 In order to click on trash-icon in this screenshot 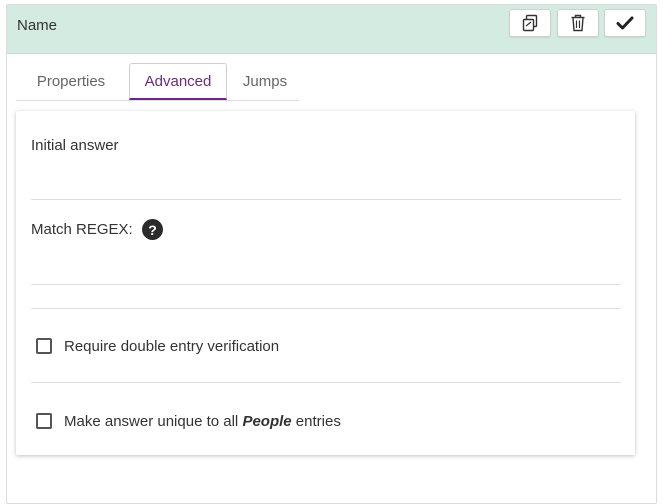, I will do `click(578, 23)`.